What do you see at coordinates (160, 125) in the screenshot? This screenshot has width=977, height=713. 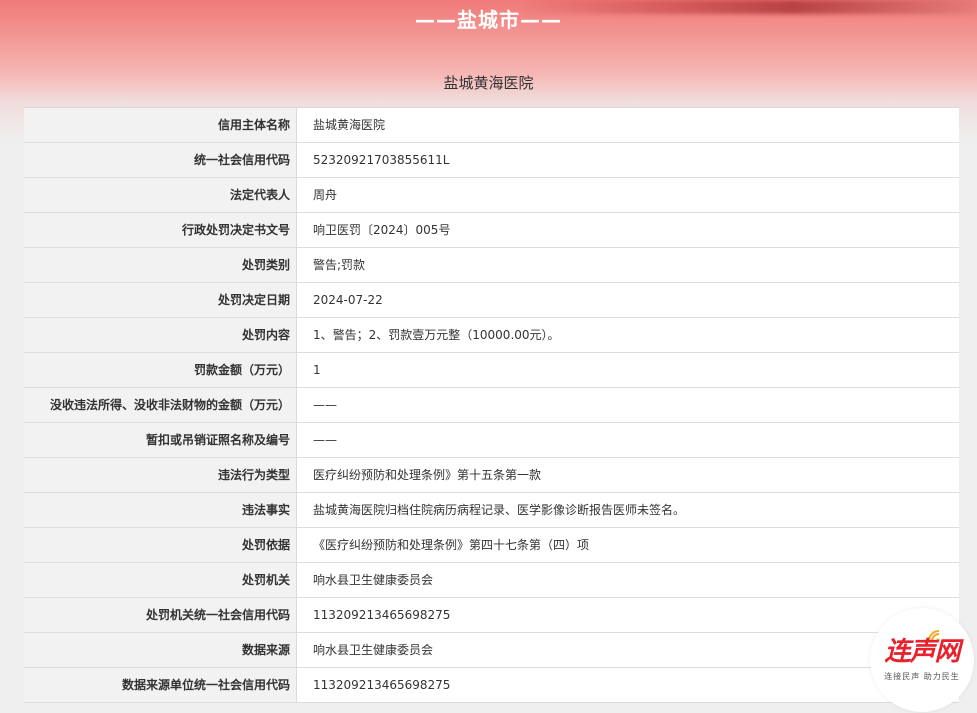 I see `field-label: 信用主体名称` at bounding box center [160, 125].